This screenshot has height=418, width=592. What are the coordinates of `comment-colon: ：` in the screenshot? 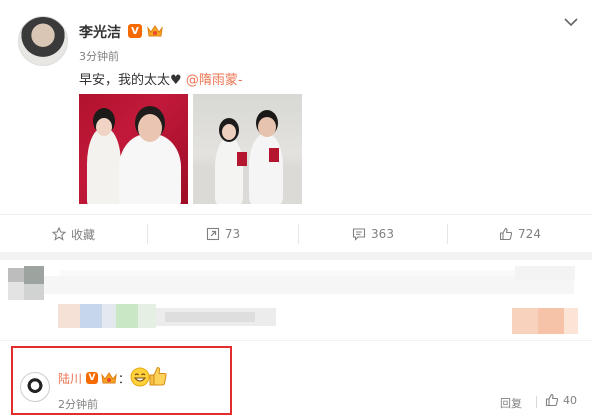 It's located at (124, 379).